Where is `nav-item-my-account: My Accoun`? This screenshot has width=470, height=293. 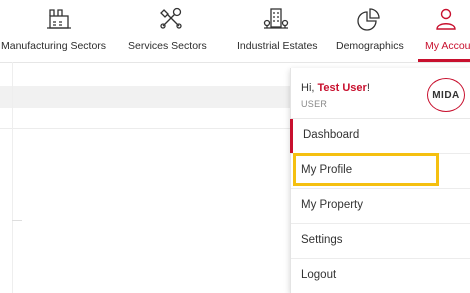 nav-item-my-account: My Accoun is located at coordinates (444, 31).